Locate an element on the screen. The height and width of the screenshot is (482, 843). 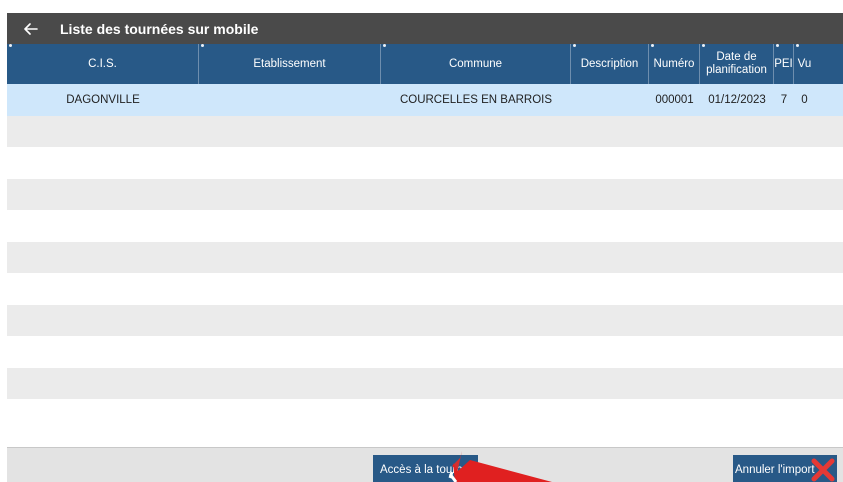
column-header-label: Etablissement is located at coordinates (289, 63).